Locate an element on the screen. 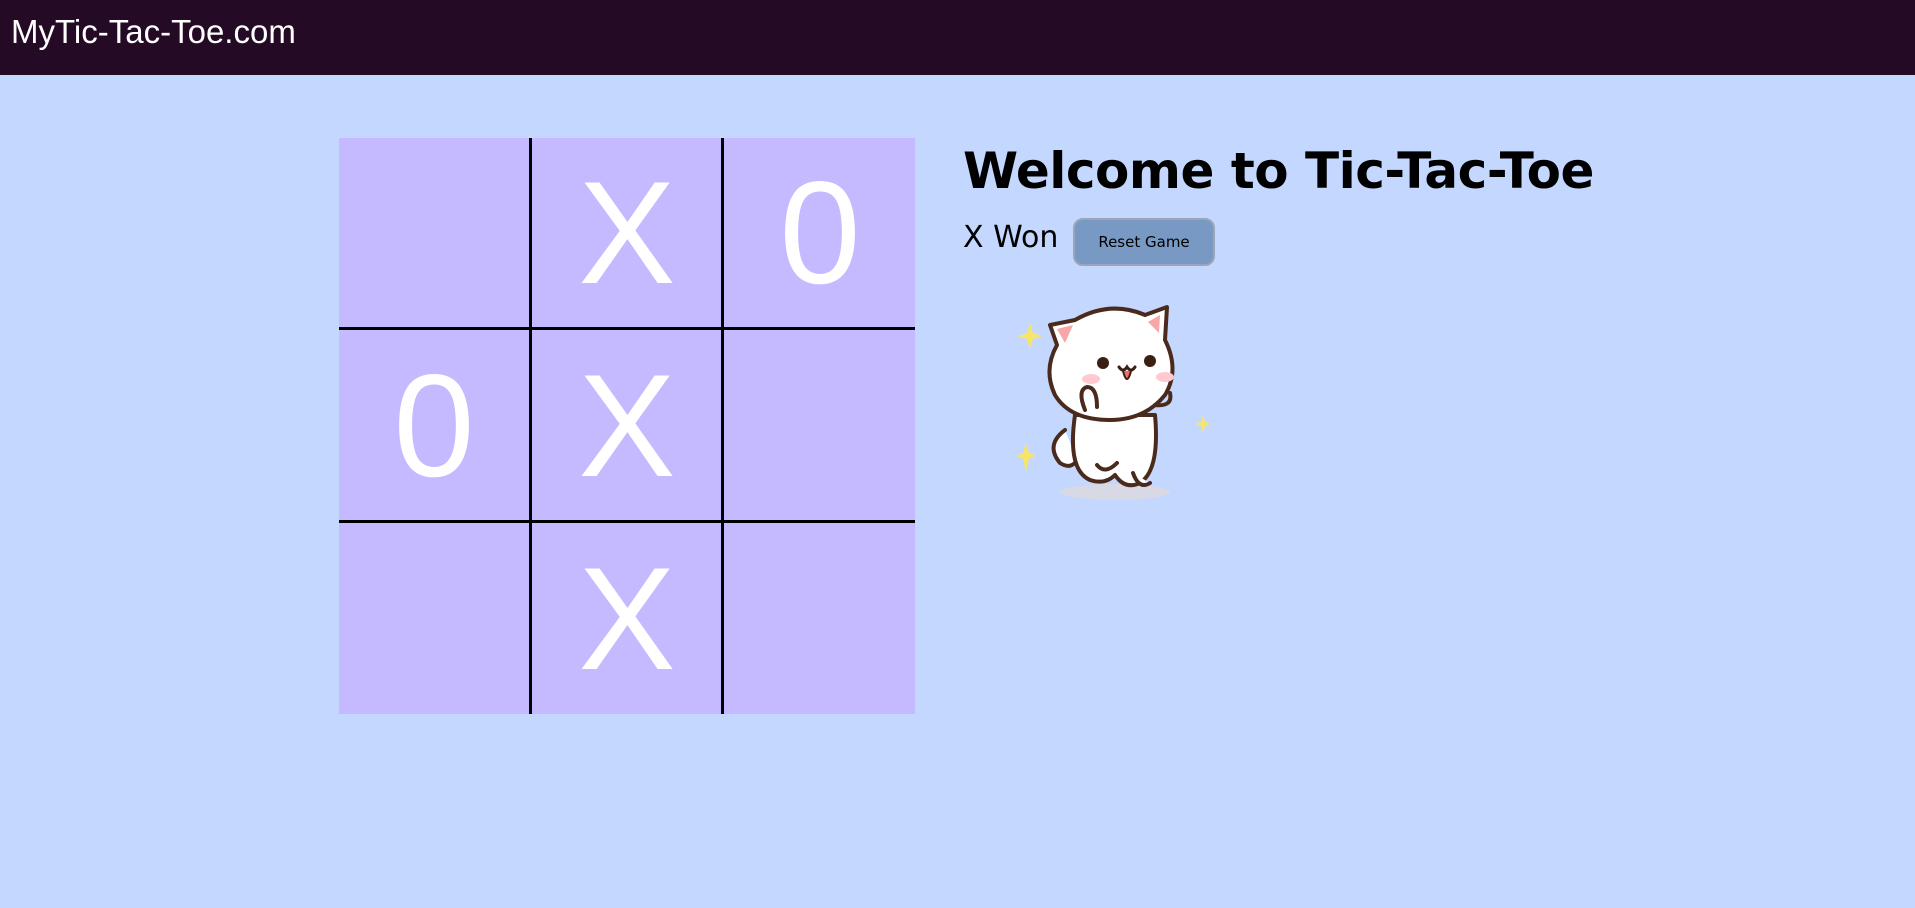 Image resolution: width=1915 pixels, height=908 pixels. reset-game-button: Reset Game is located at coordinates (1144, 242).